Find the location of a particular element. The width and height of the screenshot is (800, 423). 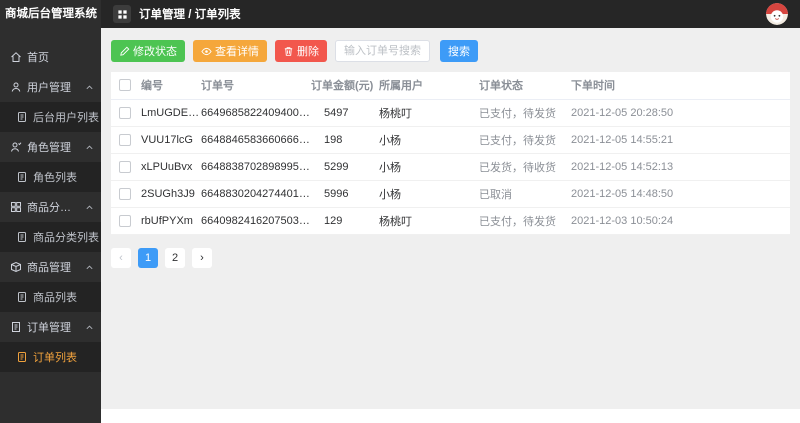

sidebar-item: 商品管理 is located at coordinates (50, 267).